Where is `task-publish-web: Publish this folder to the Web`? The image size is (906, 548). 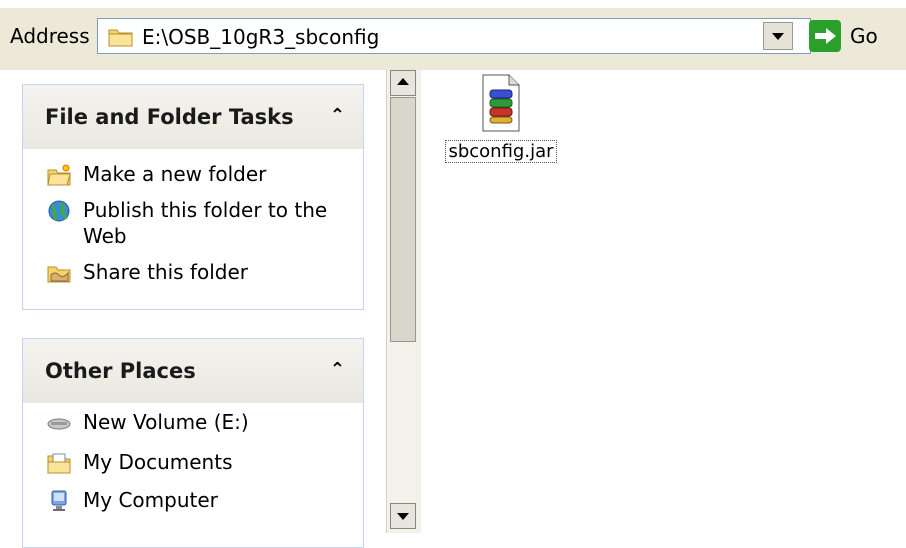
task-publish-web: Publish this folder to the Web is located at coordinates (192, 223).